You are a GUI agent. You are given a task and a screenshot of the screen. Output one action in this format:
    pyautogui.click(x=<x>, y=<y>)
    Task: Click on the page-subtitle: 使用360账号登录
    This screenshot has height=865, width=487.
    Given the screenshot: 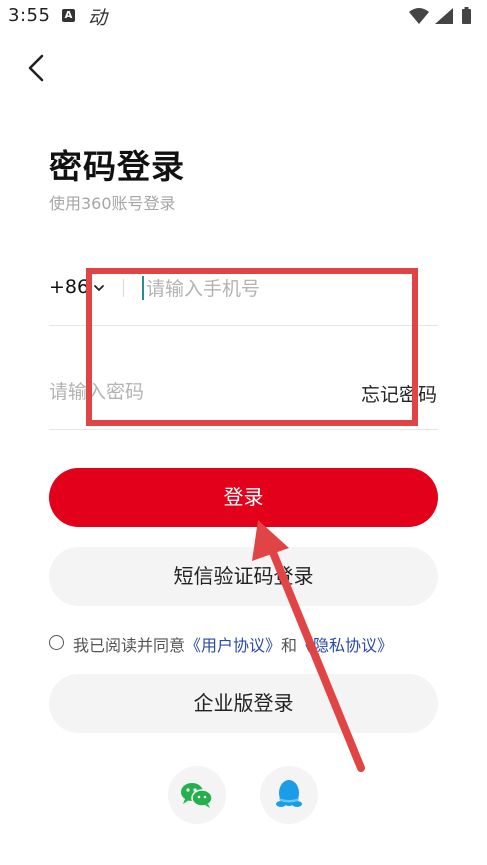 What is the action you would take?
    pyautogui.click(x=112, y=203)
    